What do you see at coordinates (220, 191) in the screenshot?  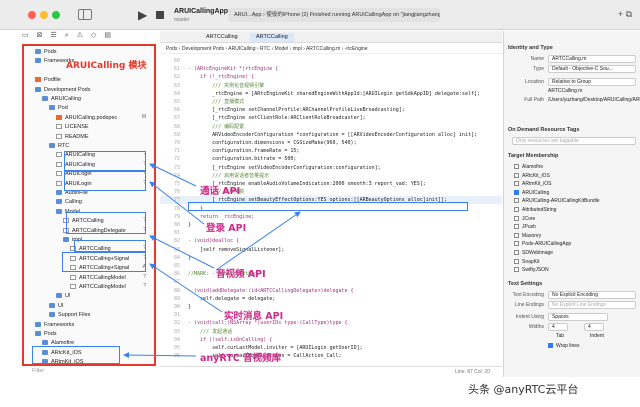 I see `calling-api-annotation: 通话 API` at bounding box center [220, 191].